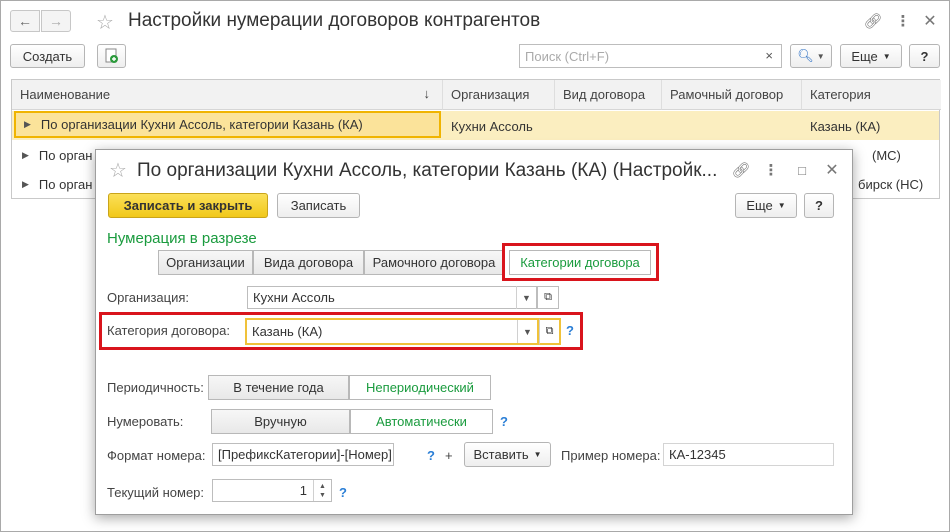 This screenshot has width=950, height=532. I want to click on column-header-category: Категория, so click(871, 95).